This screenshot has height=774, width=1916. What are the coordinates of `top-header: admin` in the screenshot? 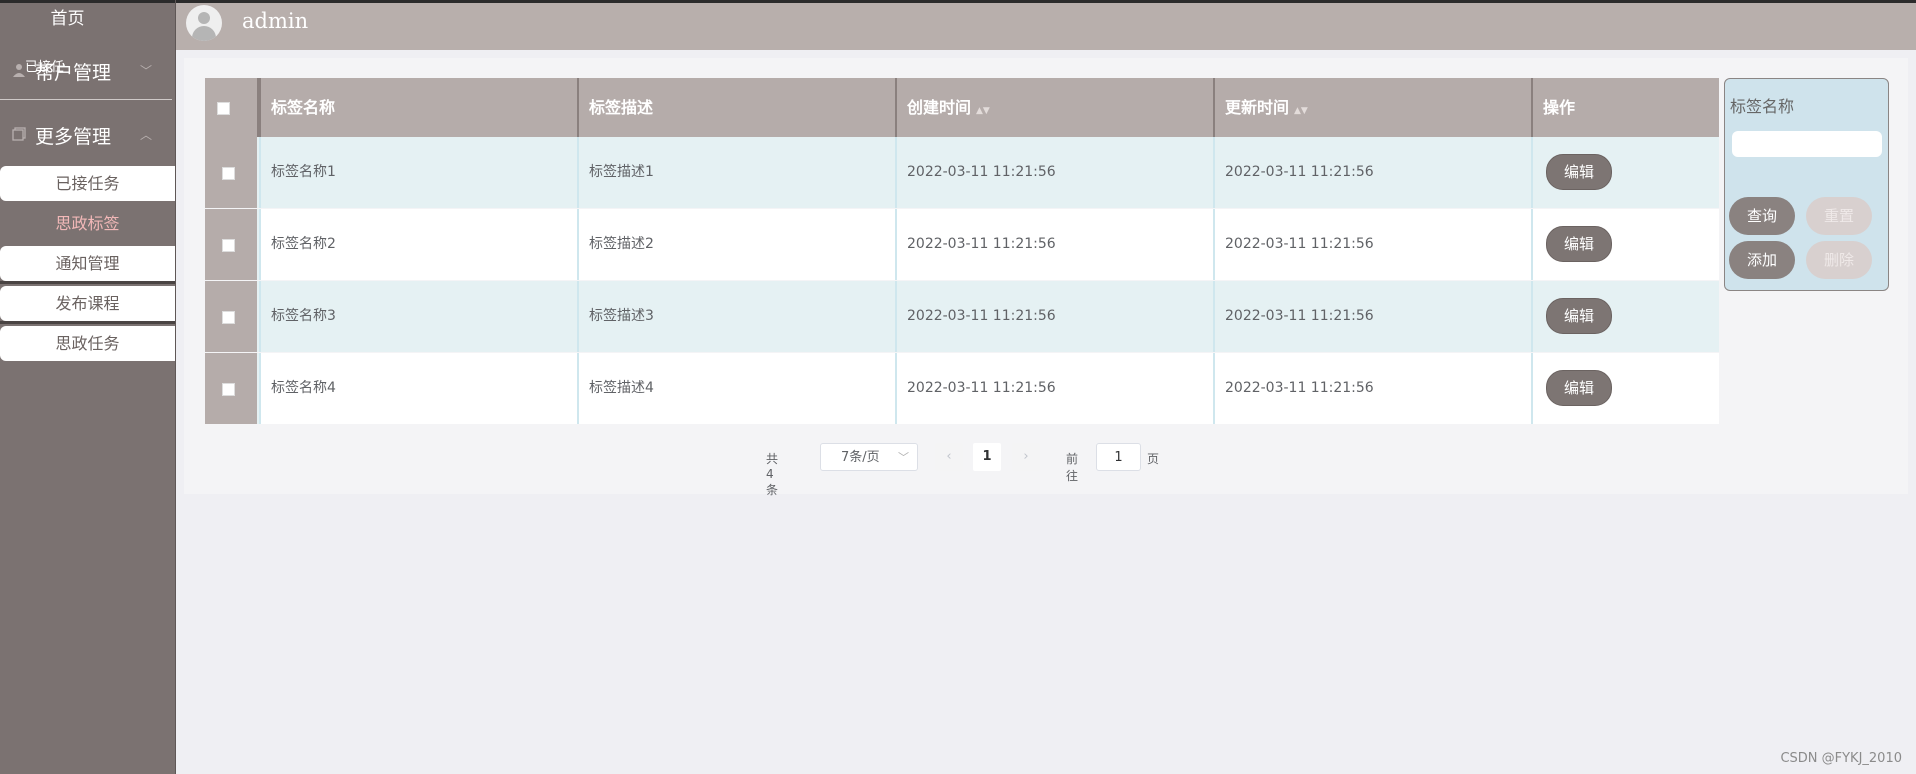 It's located at (1046, 25).